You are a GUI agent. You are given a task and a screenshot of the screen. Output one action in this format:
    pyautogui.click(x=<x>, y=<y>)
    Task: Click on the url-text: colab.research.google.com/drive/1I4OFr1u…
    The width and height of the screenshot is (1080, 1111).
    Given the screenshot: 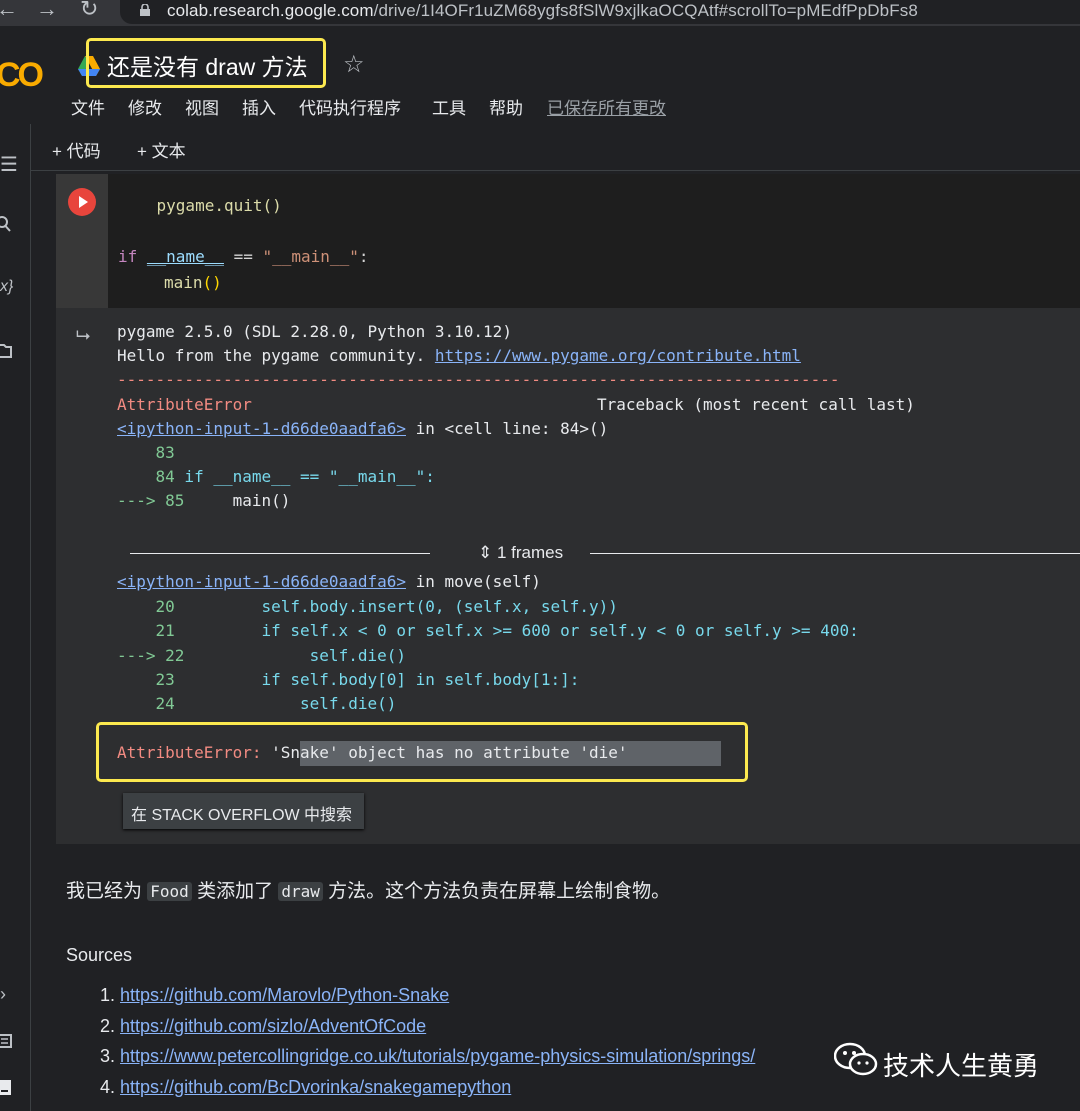 What is the action you would take?
    pyautogui.click(x=542, y=11)
    